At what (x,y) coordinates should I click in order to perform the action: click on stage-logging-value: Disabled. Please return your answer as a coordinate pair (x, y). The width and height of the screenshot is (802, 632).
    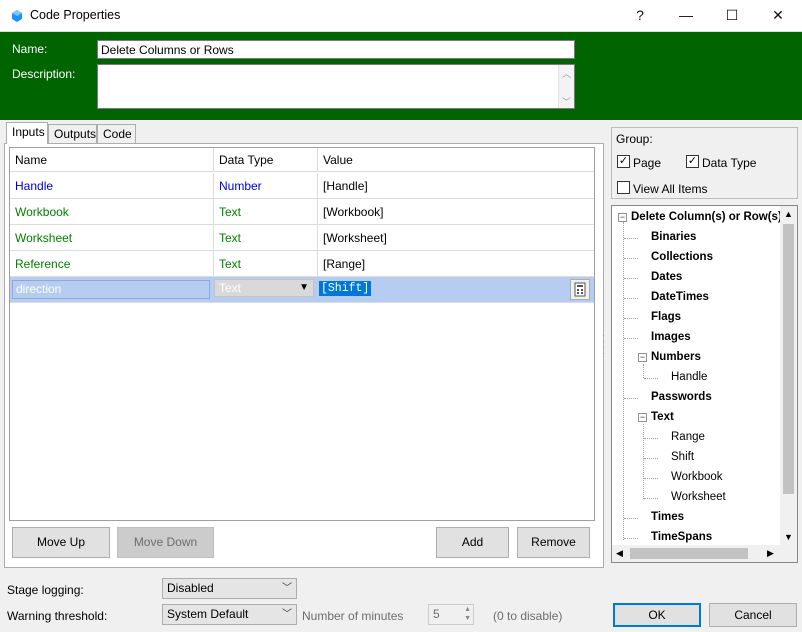
    Looking at the image, I should click on (190, 588).